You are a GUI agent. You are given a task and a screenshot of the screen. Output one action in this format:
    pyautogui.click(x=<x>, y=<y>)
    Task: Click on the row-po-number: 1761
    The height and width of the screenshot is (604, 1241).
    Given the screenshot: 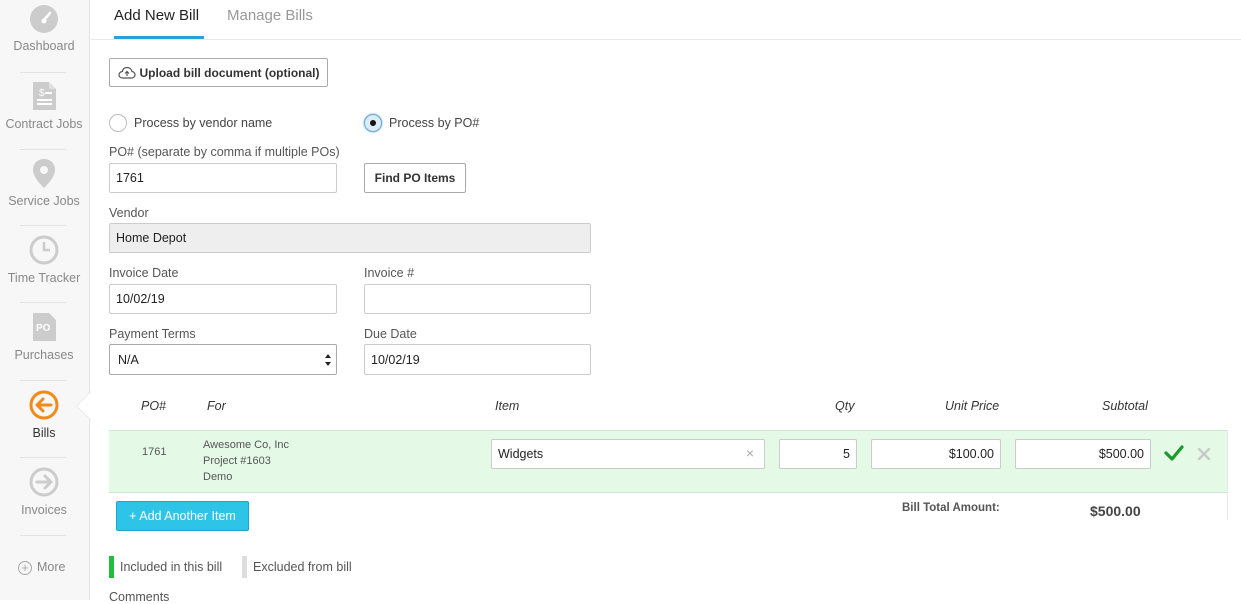 What is the action you would take?
    pyautogui.click(x=154, y=452)
    